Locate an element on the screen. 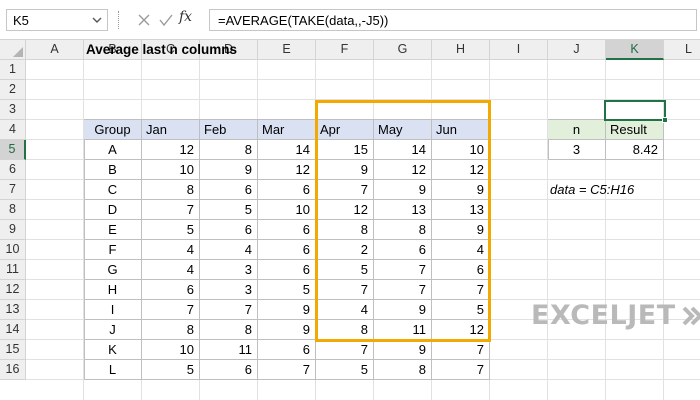  row-header-4: 4 is located at coordinates (13, 130).